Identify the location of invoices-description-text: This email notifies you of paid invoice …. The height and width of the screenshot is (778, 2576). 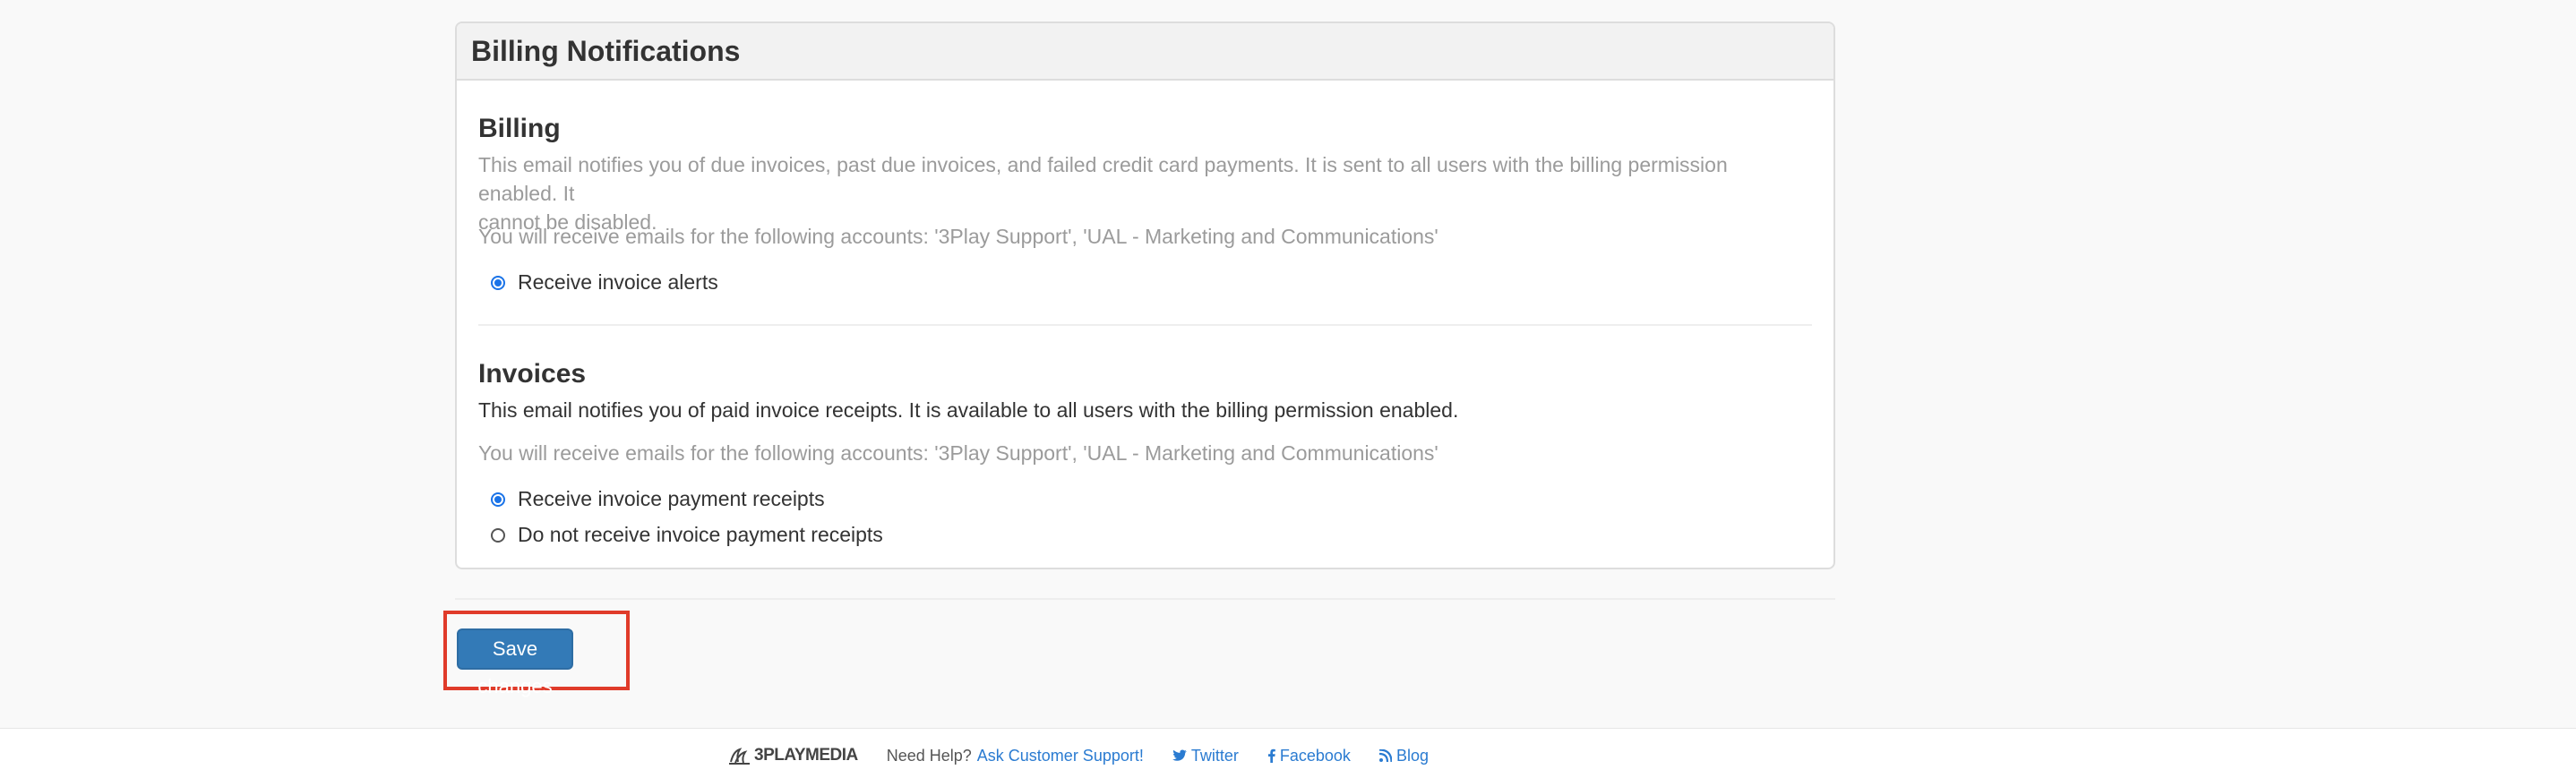
(968, 410).